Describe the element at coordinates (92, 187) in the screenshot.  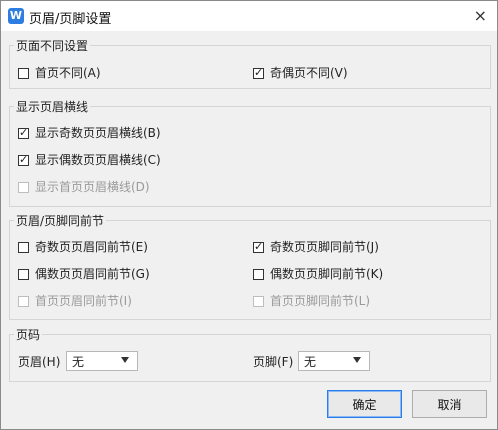
I see `first-header-line-label: 显示首页页眉横线(D)` at that location.